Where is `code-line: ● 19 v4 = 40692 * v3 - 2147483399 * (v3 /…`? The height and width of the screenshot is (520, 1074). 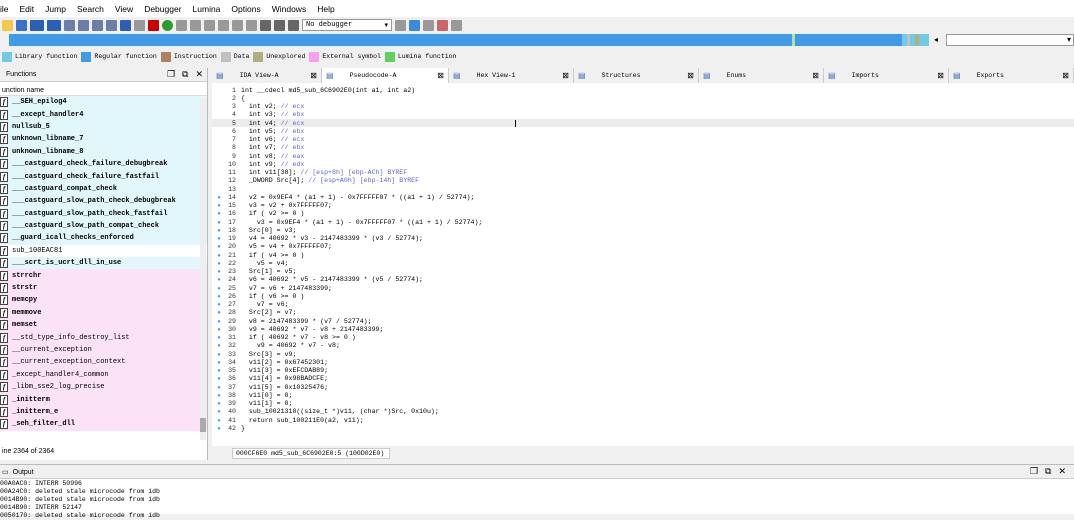
code-line: ● 19 v4 = 40692 * v3 - 2147483399 * (v3 /… is located at coordinates (317, 239).